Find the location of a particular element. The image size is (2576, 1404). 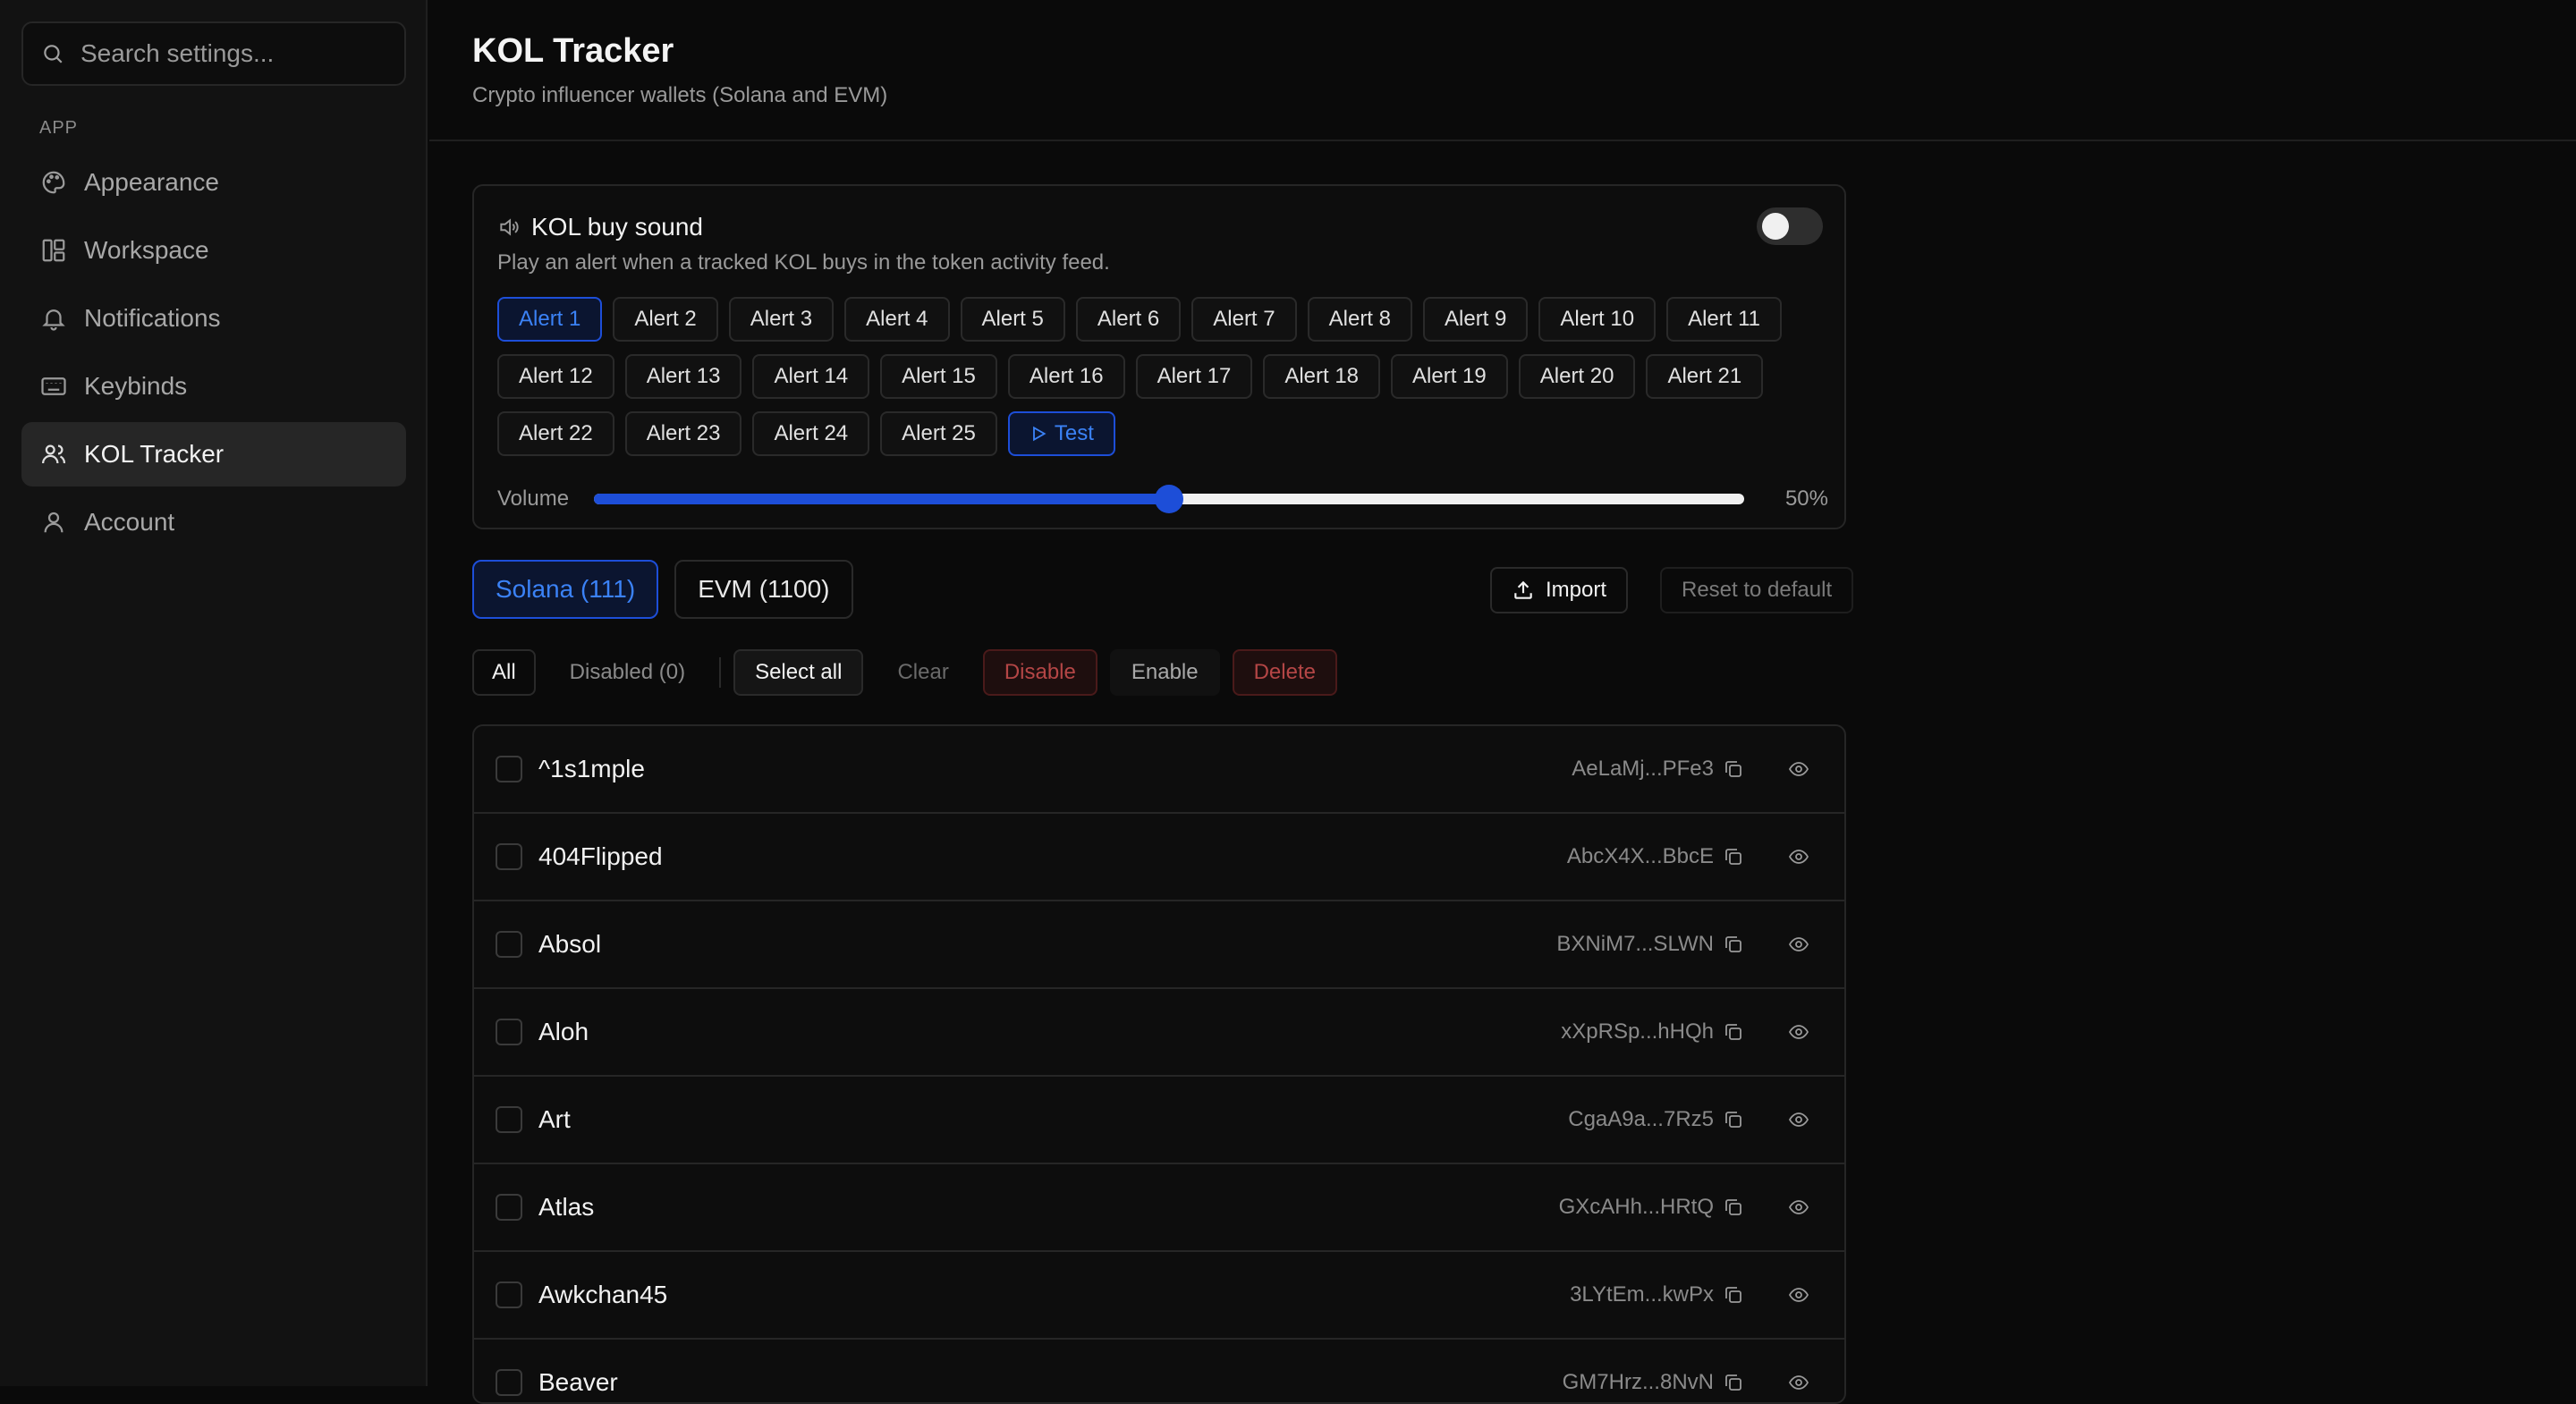

list-item: Absol BXNiM7...SLWN is located at coordinates (1159, 945).